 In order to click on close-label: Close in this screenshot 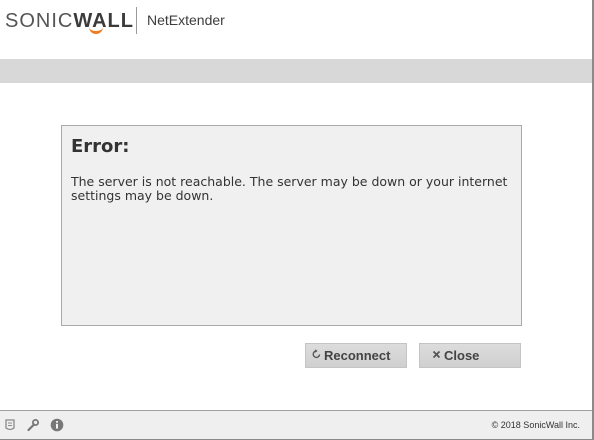, I will do `click(462, 355)`.